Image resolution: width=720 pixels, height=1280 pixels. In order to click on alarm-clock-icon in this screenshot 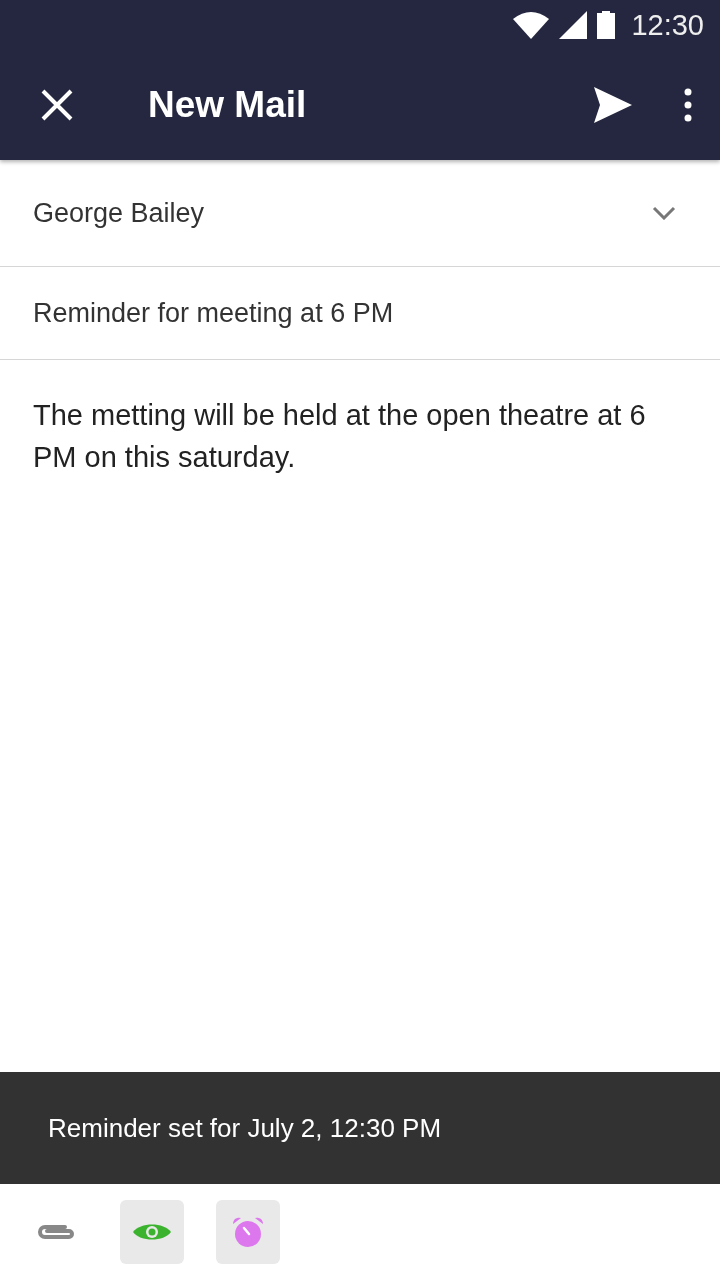, I will do `click(248, 1232)`.